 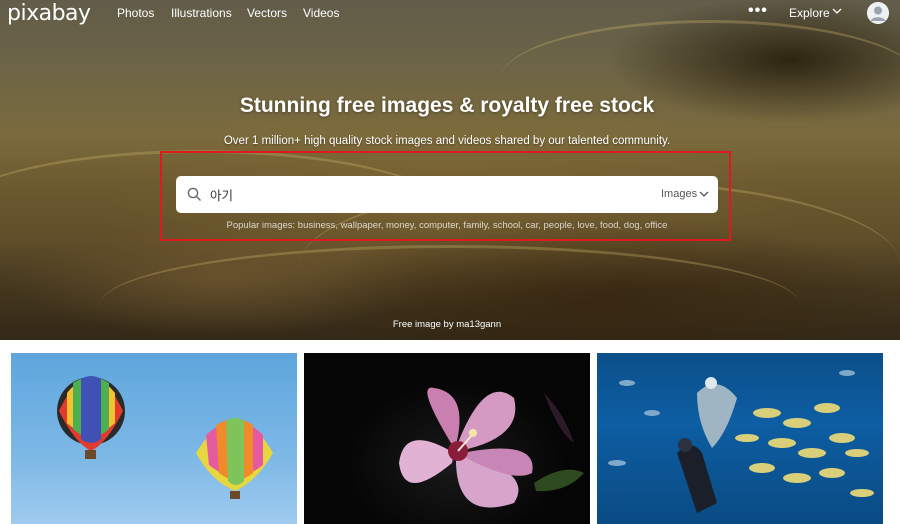 What do you see at coordinates (741, 441) in the screenshot?
I see `aquarium-image` at bounding box center [741, 441].